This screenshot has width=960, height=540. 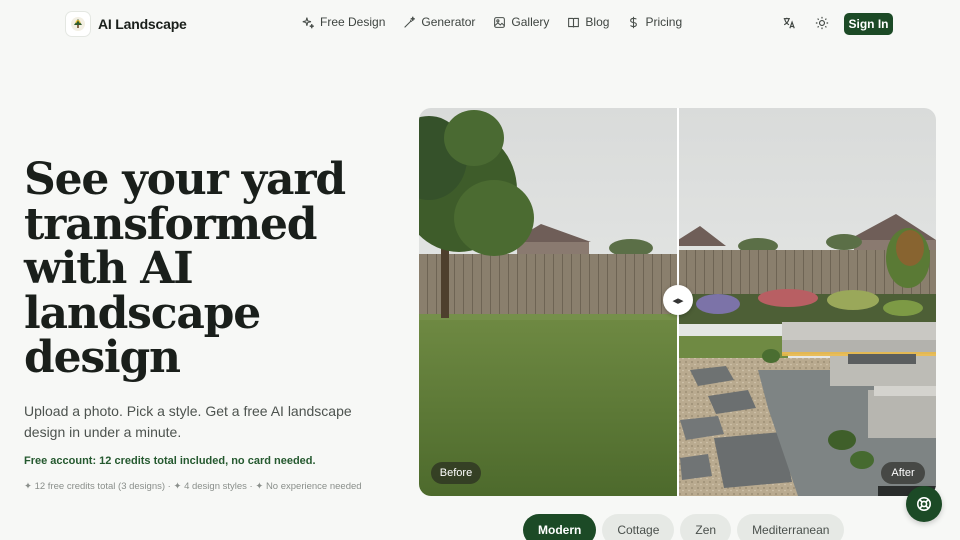 I want to click on nav-label: Pricing, so click(x=664, y=22).